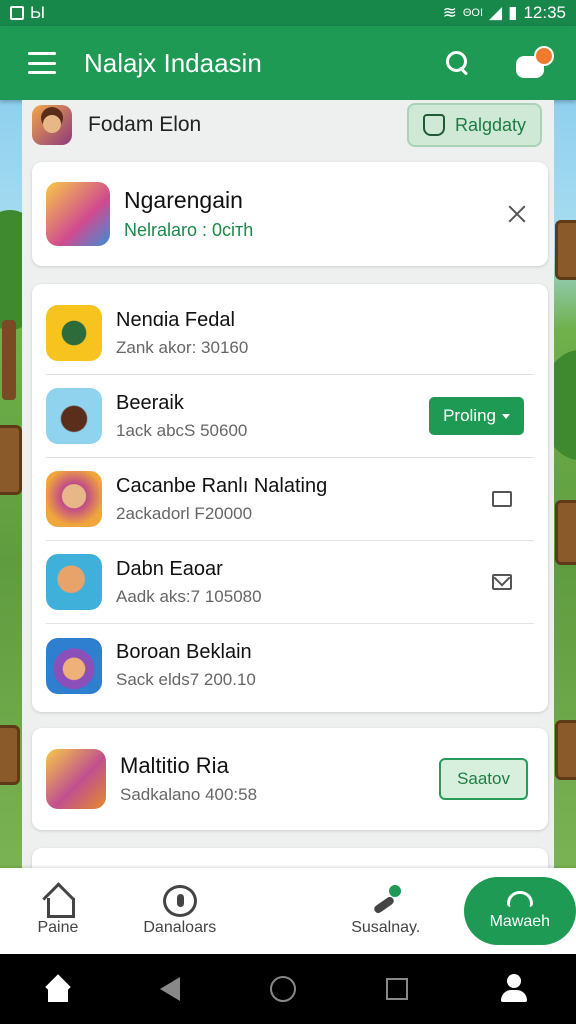 The height and width of the screenshot is (1024, 576). I want to click on nav-saved-label: Susalnay., so click(386, 927).